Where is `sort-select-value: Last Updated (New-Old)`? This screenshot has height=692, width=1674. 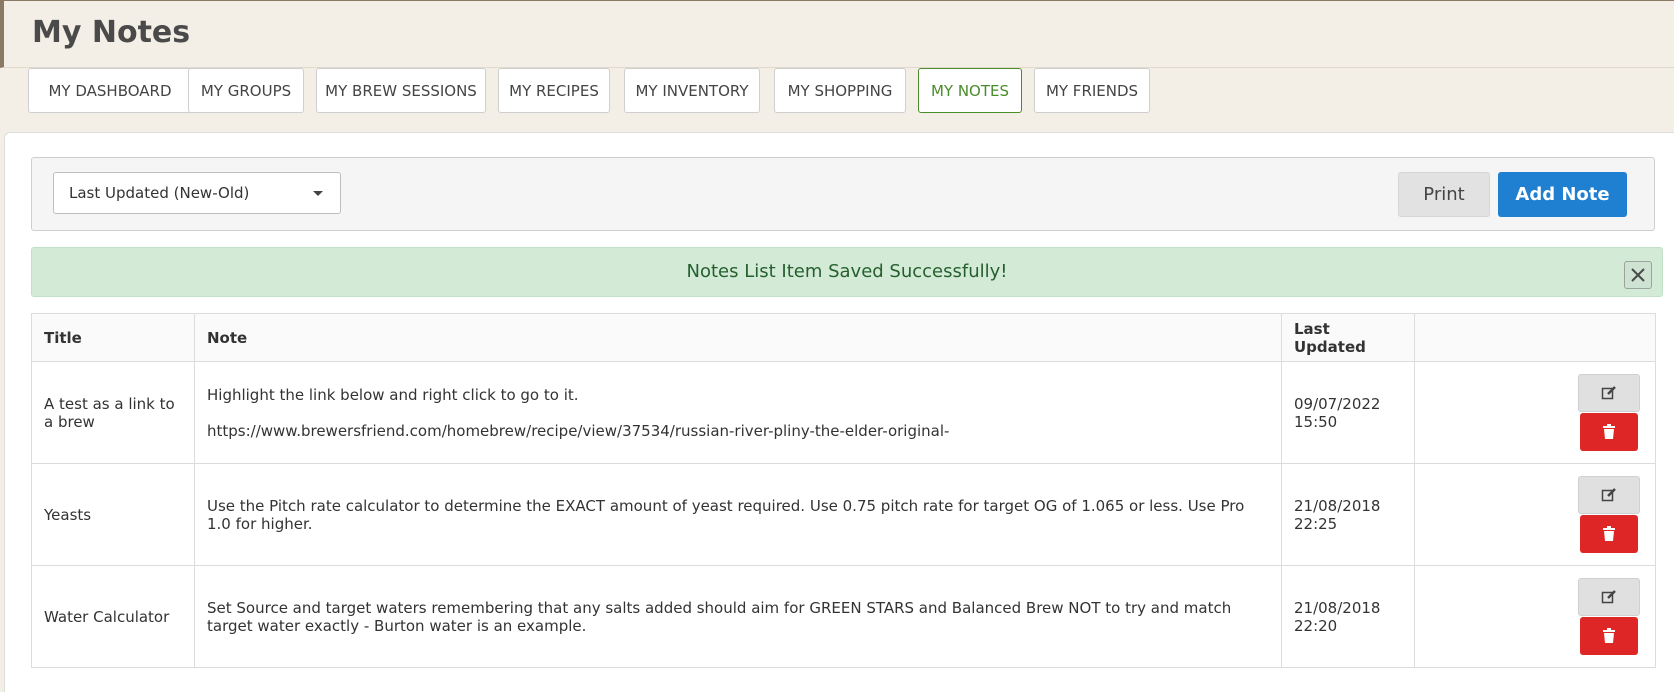 sort-select-value: Last Updated (New-Old) is located at coordinates (159, 193).